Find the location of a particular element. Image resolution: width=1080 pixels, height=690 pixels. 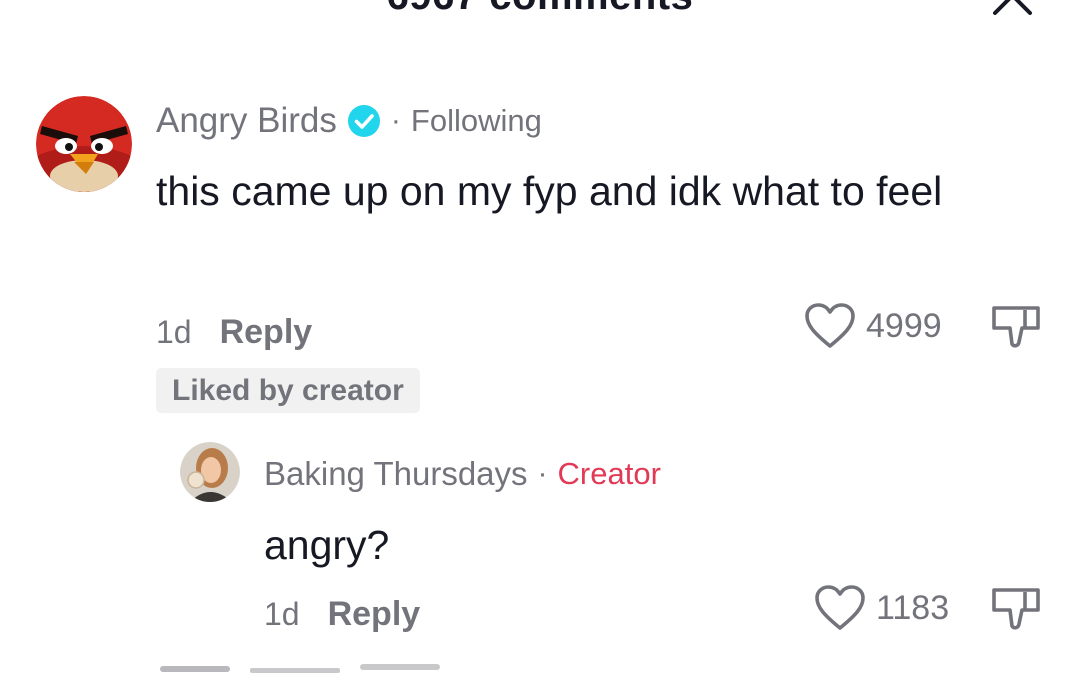

next-comment-peek is located at coordinates (300, 668).